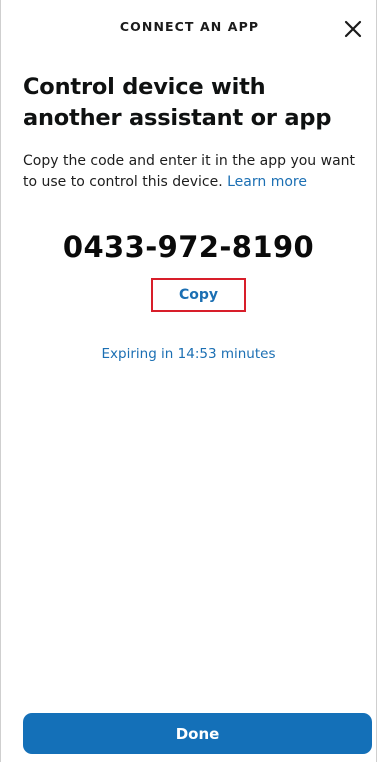 This screenshot has width=377, height=762. Describe the element at coordinates (267, 182) in the screenshot. I see `learn-more-link: Learn more` at that location.